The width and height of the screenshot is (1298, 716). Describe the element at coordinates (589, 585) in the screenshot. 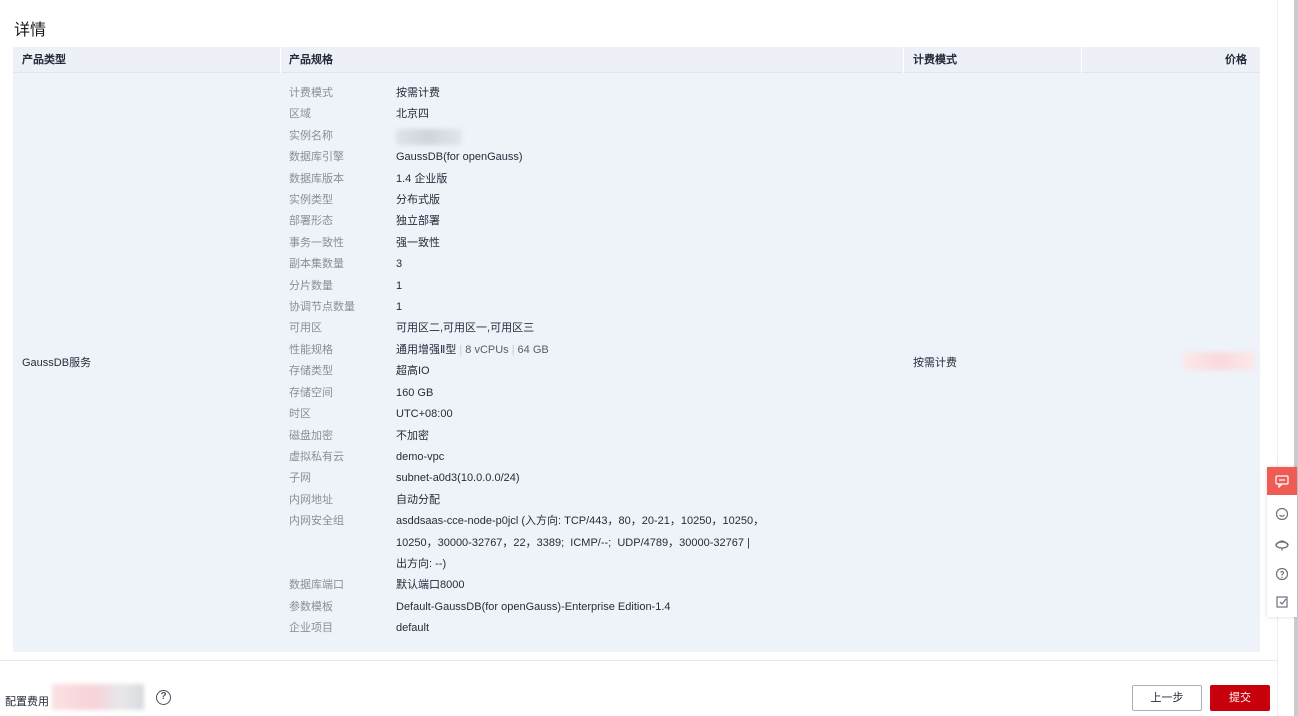

I see `spec-item: 数据库端口 默认端口8000` at that location.